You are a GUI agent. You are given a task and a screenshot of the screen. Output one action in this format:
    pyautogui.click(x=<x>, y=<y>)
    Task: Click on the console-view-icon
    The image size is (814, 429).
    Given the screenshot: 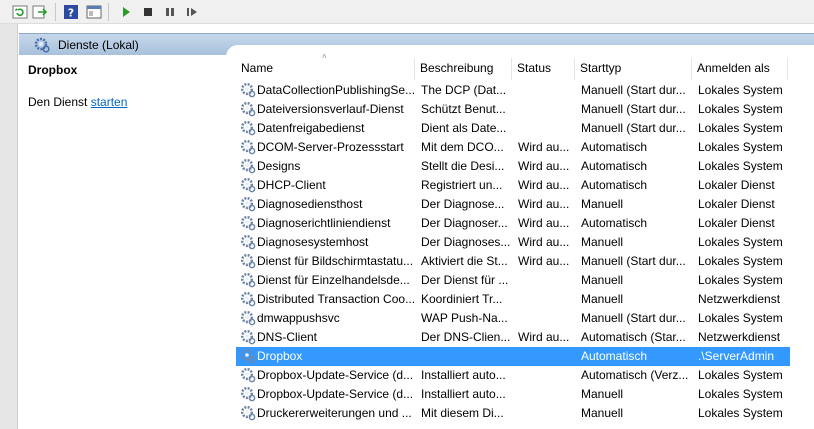 What is the action you would take?
    pyautogui.click(x=94, y=12)
    